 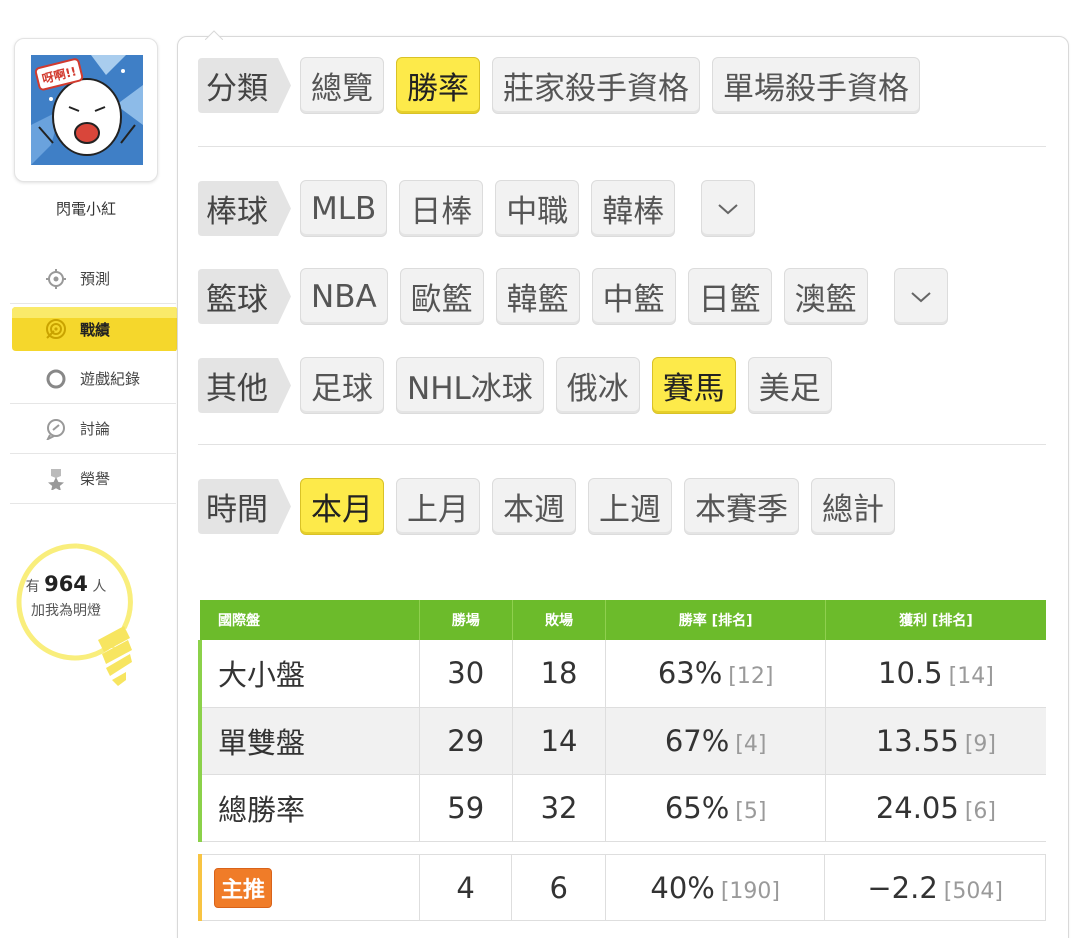 I want to click on tag-jbl: 日籃, so click(x=729, y=296).